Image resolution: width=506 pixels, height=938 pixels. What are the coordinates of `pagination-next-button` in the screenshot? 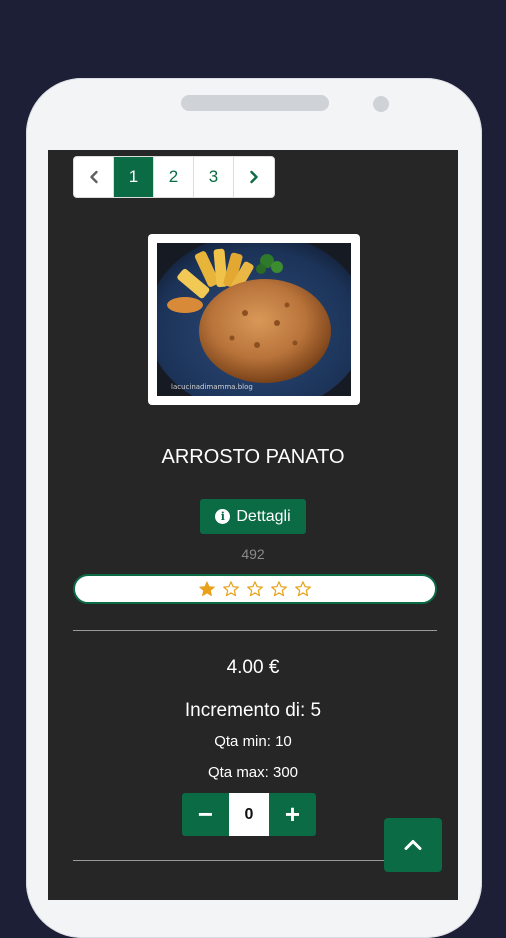 It's located at (254, 177).